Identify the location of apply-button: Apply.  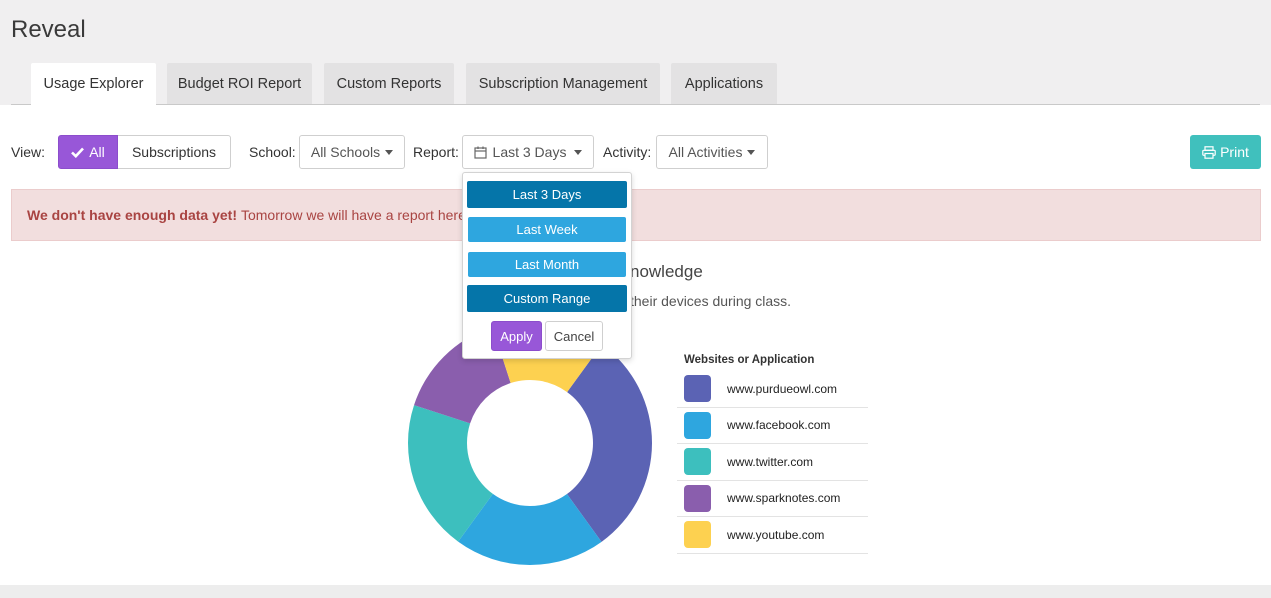
(516, 336).